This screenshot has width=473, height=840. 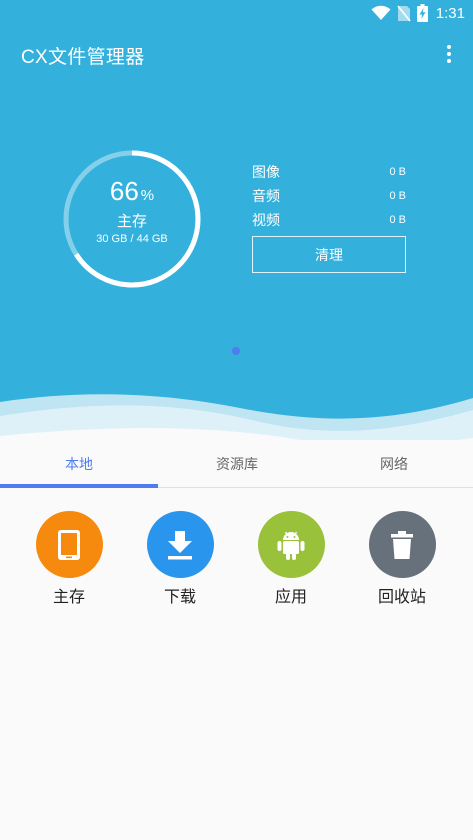 What do you see at coordinates (381, 12) in the screenshot?
I see `wifi-icon` at bounding box center [381, 12].